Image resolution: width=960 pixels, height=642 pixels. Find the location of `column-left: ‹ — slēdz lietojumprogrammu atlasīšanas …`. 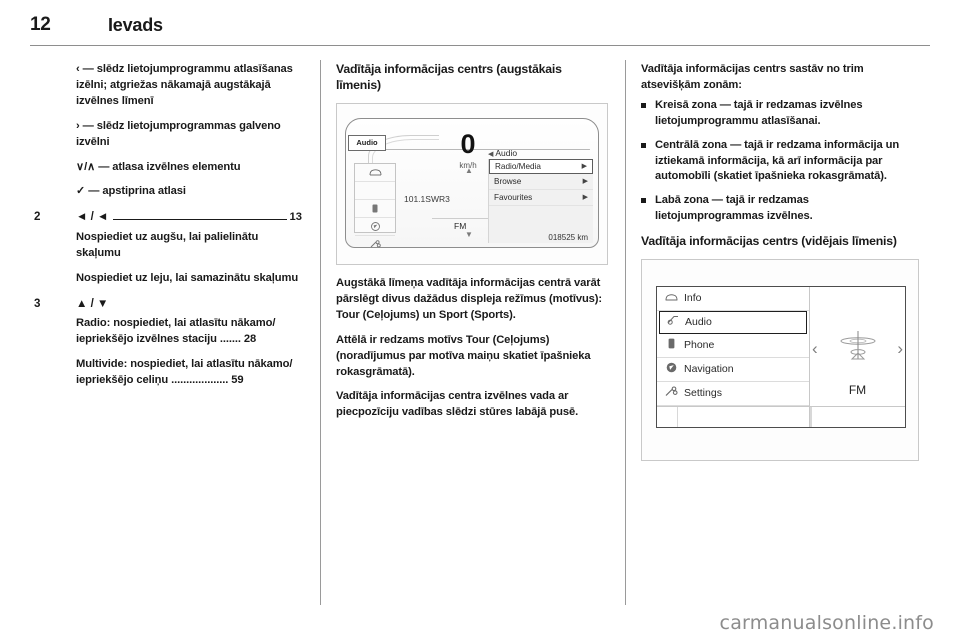

column-left: ‹ — slēdz lietojumprogrammu atlasīšanas … is located at coordinates (166, 230).